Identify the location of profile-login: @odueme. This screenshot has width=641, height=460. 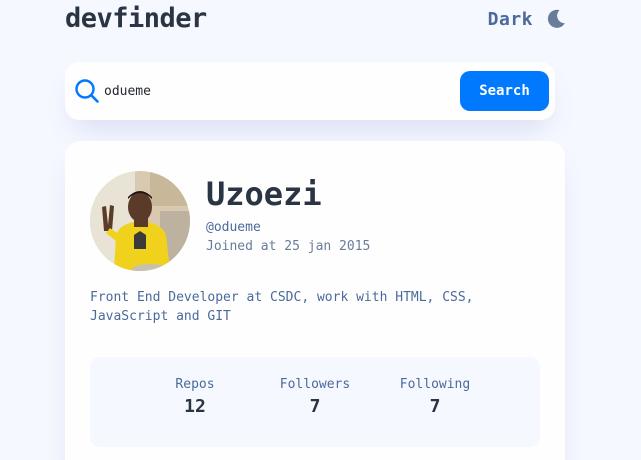
(233, 227).